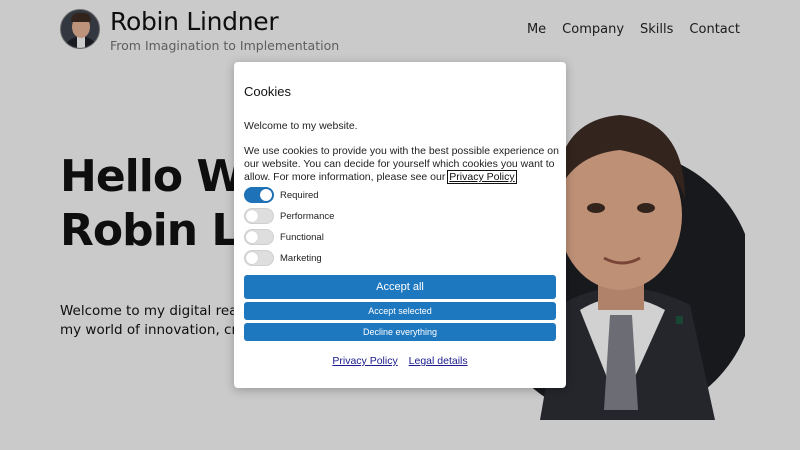 This screenshot has height=450, width=800. Describe the element at coordinates (301, 126) in the screenshot. I see `dialog-welcome-text: Welcome to my website.` at that location.